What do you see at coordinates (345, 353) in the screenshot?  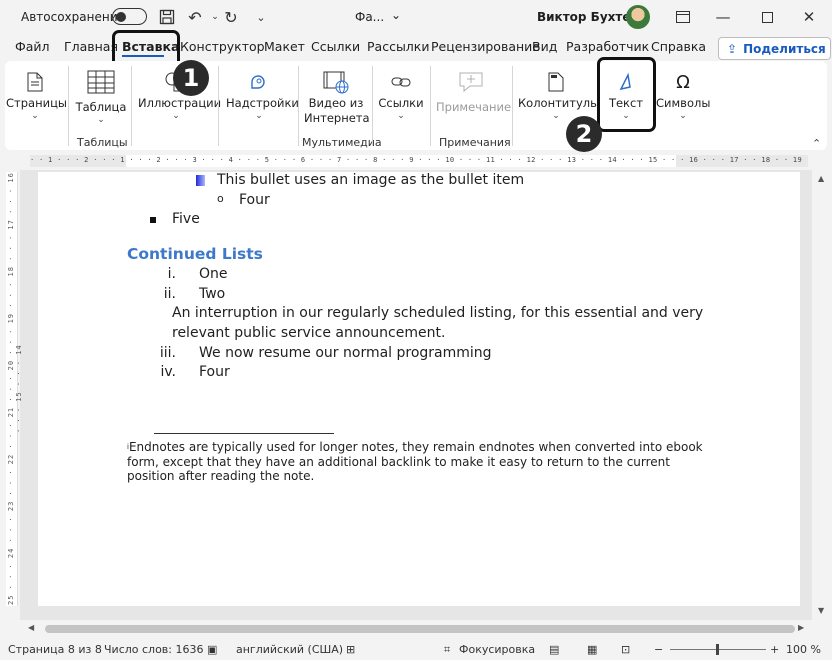 I see `list-item: We now resume our normal programming` at bounding box center [345, 353].